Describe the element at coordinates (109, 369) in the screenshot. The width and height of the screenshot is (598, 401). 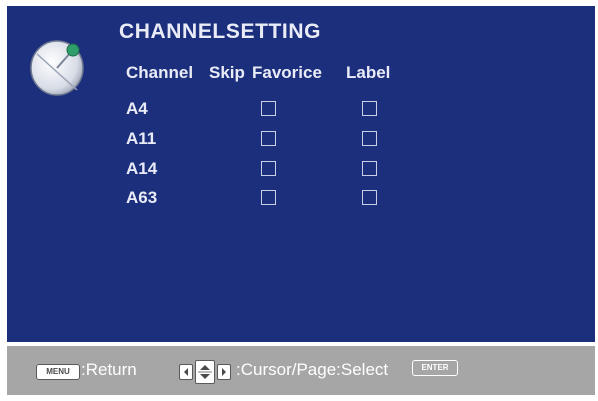
I see `return-hint: :Return` at that location.